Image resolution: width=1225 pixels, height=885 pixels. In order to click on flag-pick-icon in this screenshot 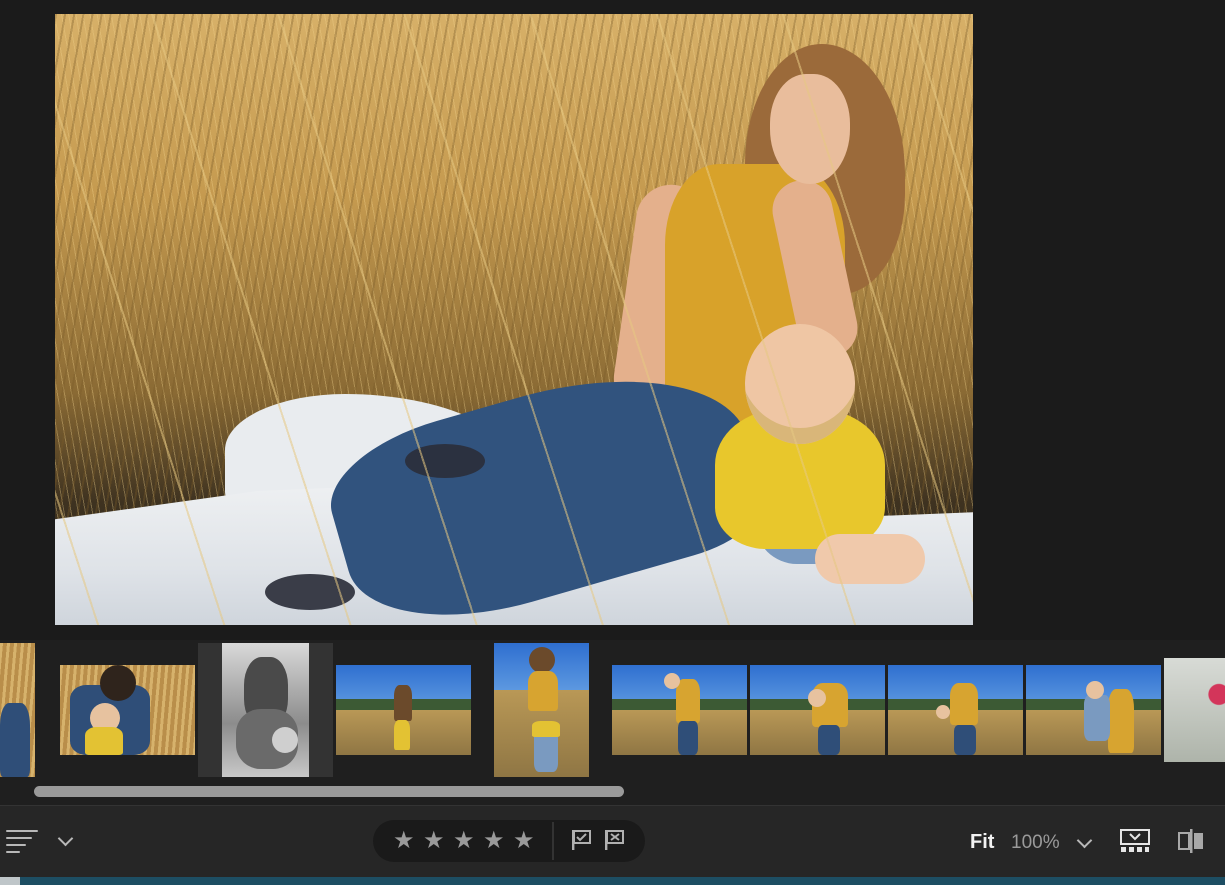, I will do `click(581, 840)`.